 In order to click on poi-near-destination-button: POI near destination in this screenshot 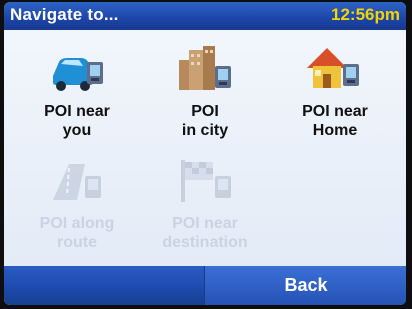, I will do `click(205, 209)`.